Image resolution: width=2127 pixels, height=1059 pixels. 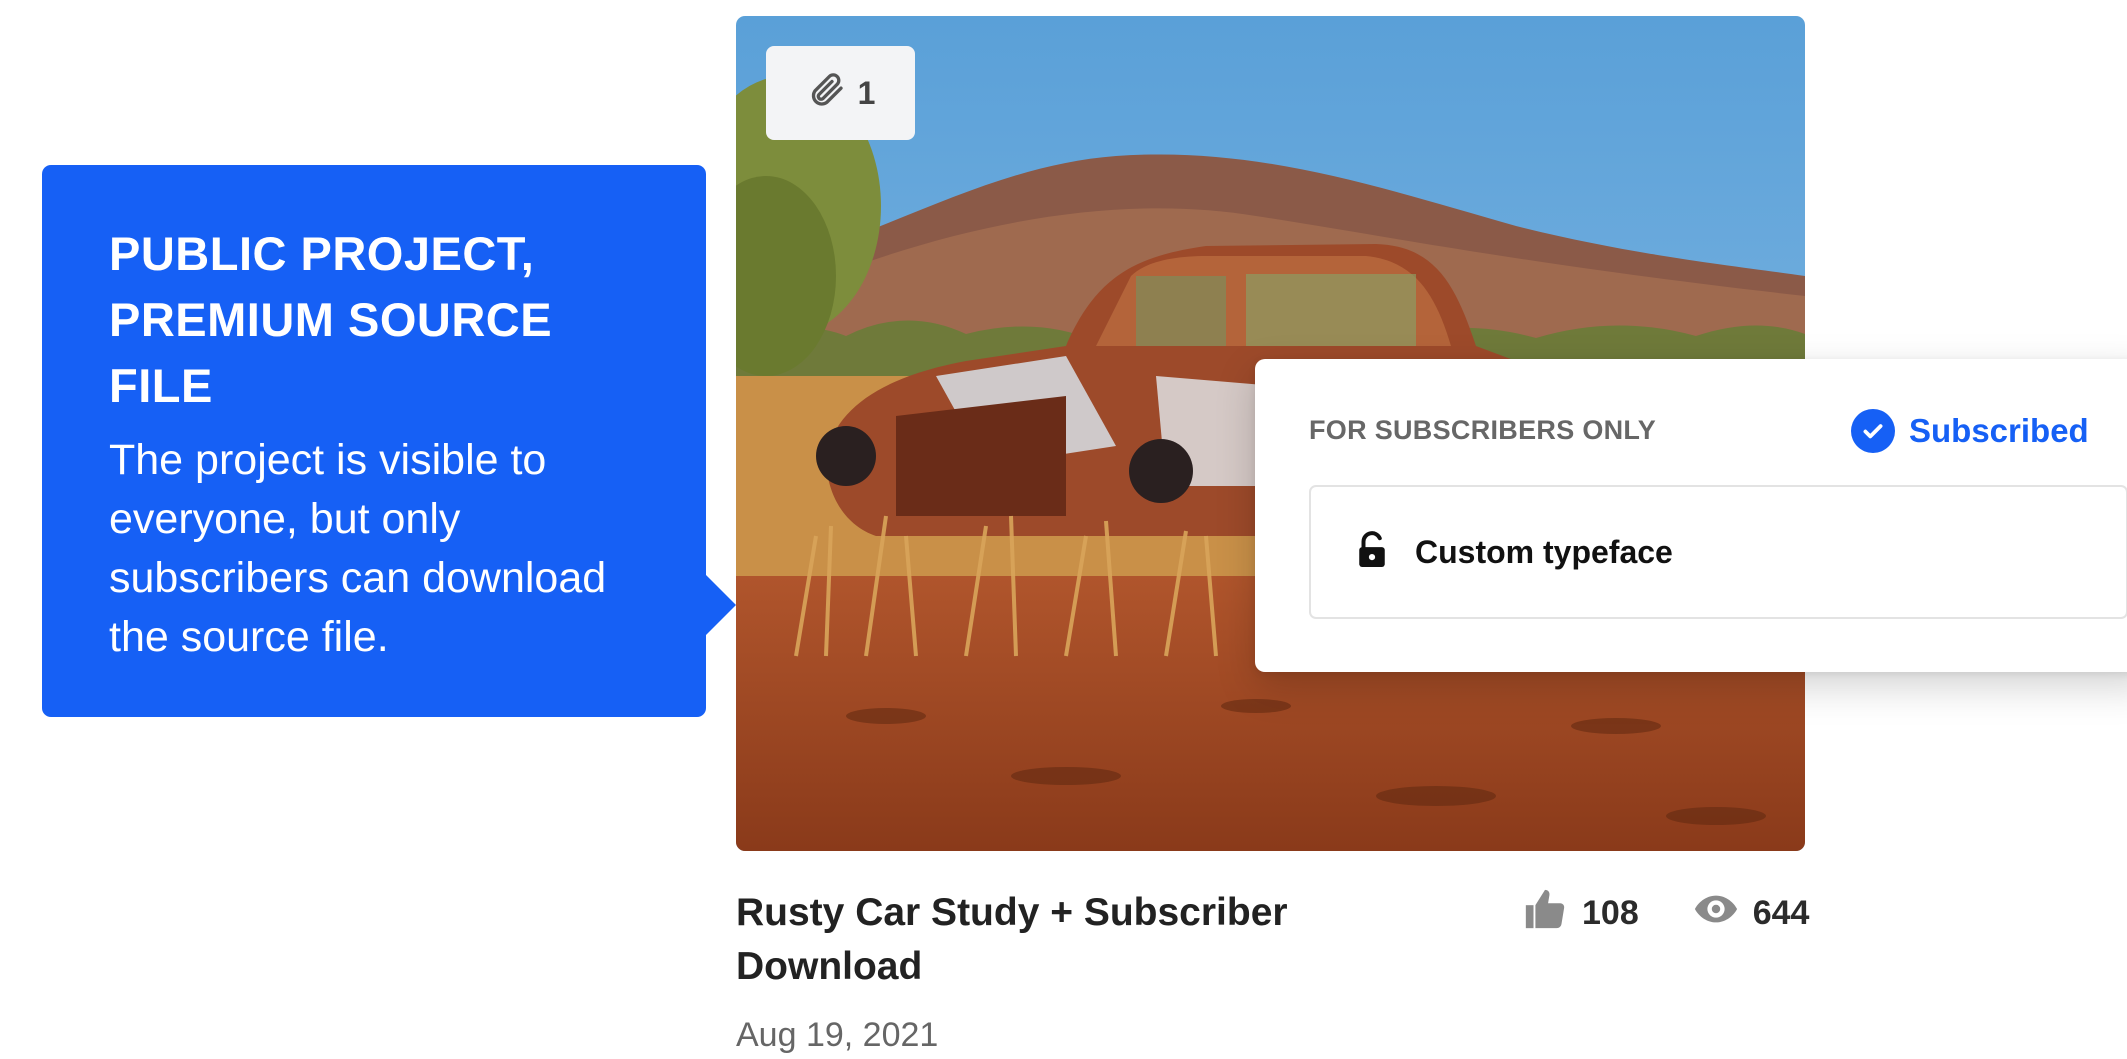 I want to click on subscribed-label: Subscribed, so click(x=1999, y=430).